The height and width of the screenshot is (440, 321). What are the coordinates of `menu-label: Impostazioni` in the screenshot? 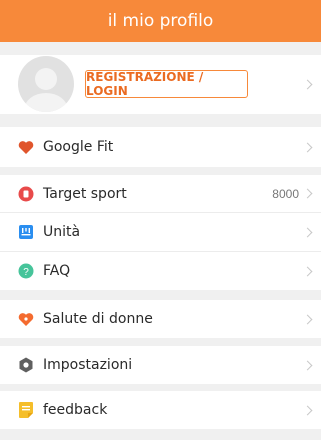 It's located at (88, 365).